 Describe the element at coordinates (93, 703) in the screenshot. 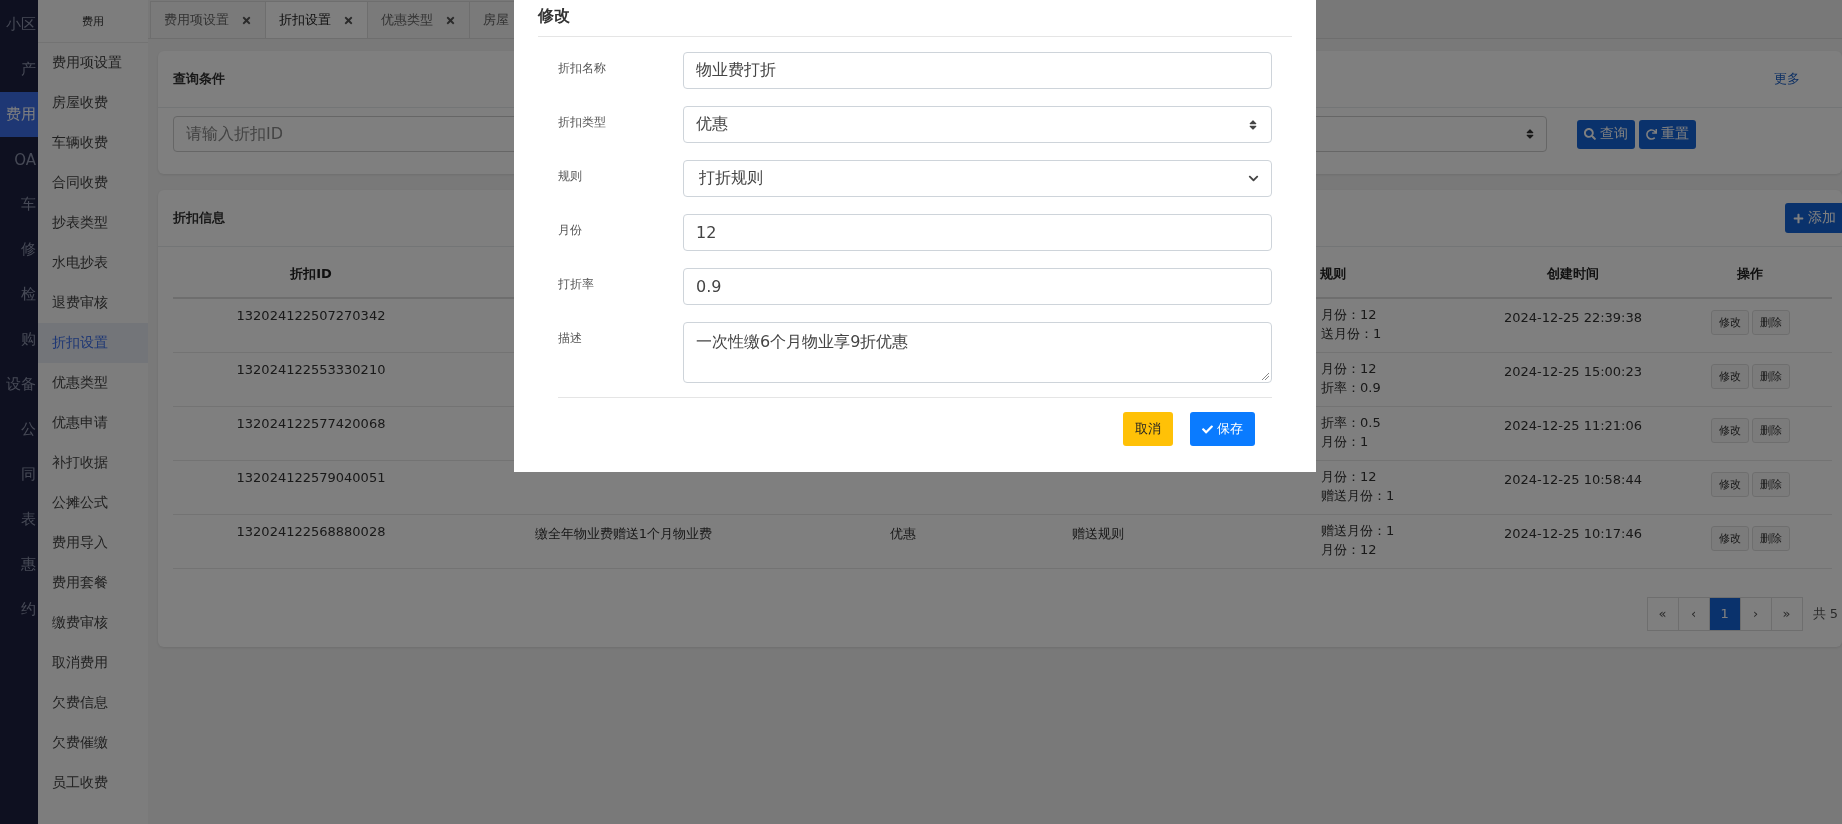

I see `sidebar-item: 欠费信息` at that location.